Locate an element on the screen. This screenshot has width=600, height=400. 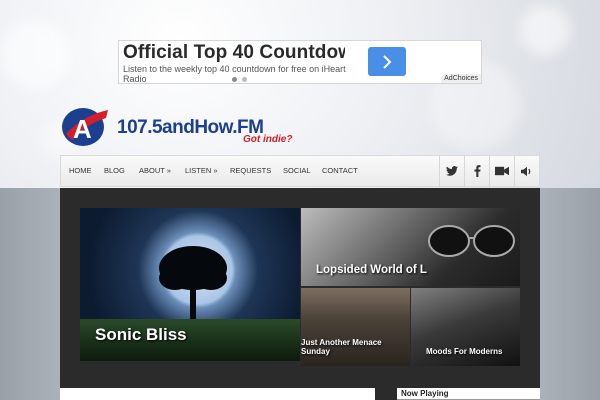
twitter-icon is located at coordinates (452, 171).